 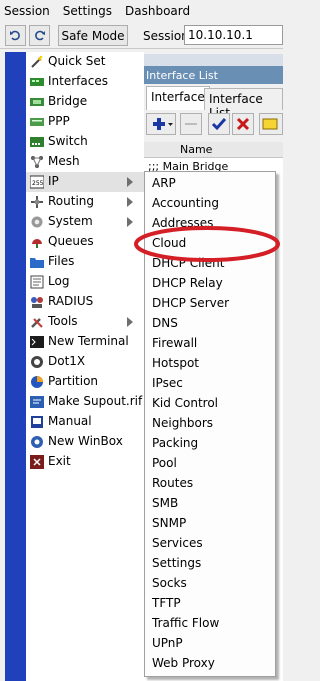 What do you see at coordinates (71, 241) in the screenshot?
I see `menu-label: Queues` at bounding box center [71, 241].